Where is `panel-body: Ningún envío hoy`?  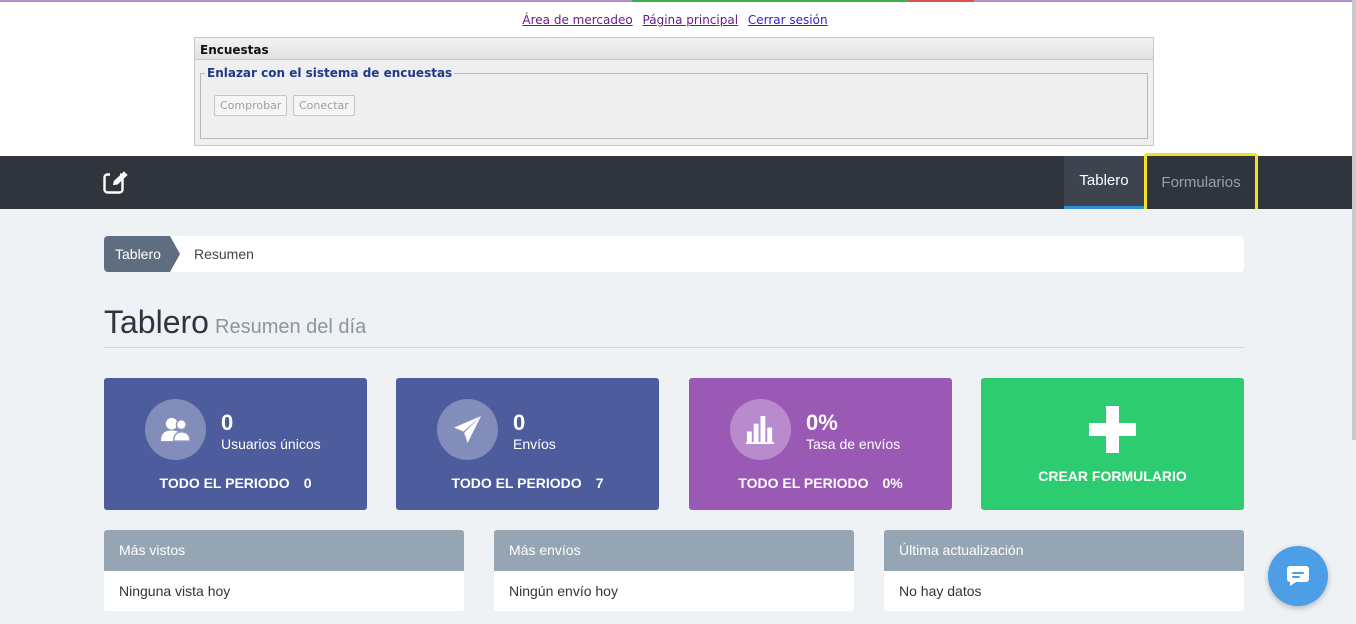
panel-body: Ningún envío hoy is located at coordinates (563, 591).